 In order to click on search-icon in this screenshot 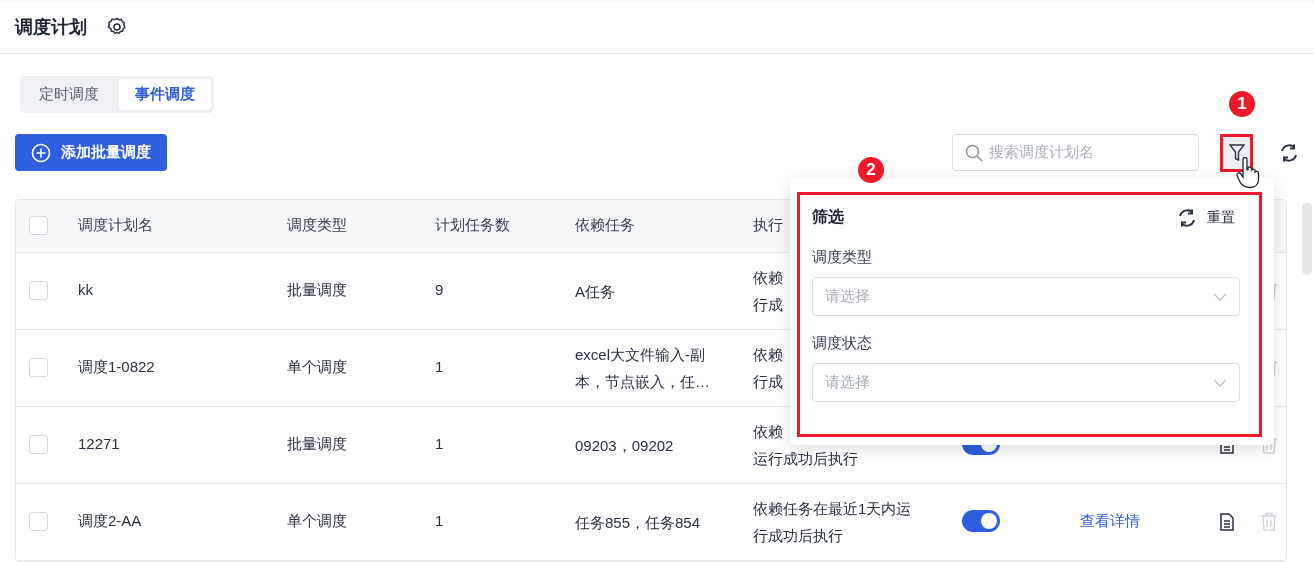, I will do `click(974, 152)`.